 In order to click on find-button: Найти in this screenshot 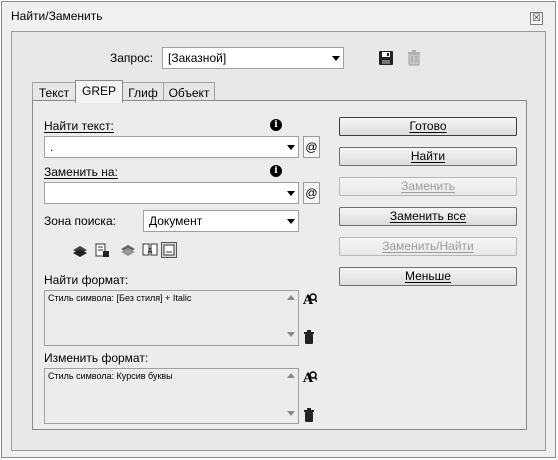, I will do `click(428, 156)`.